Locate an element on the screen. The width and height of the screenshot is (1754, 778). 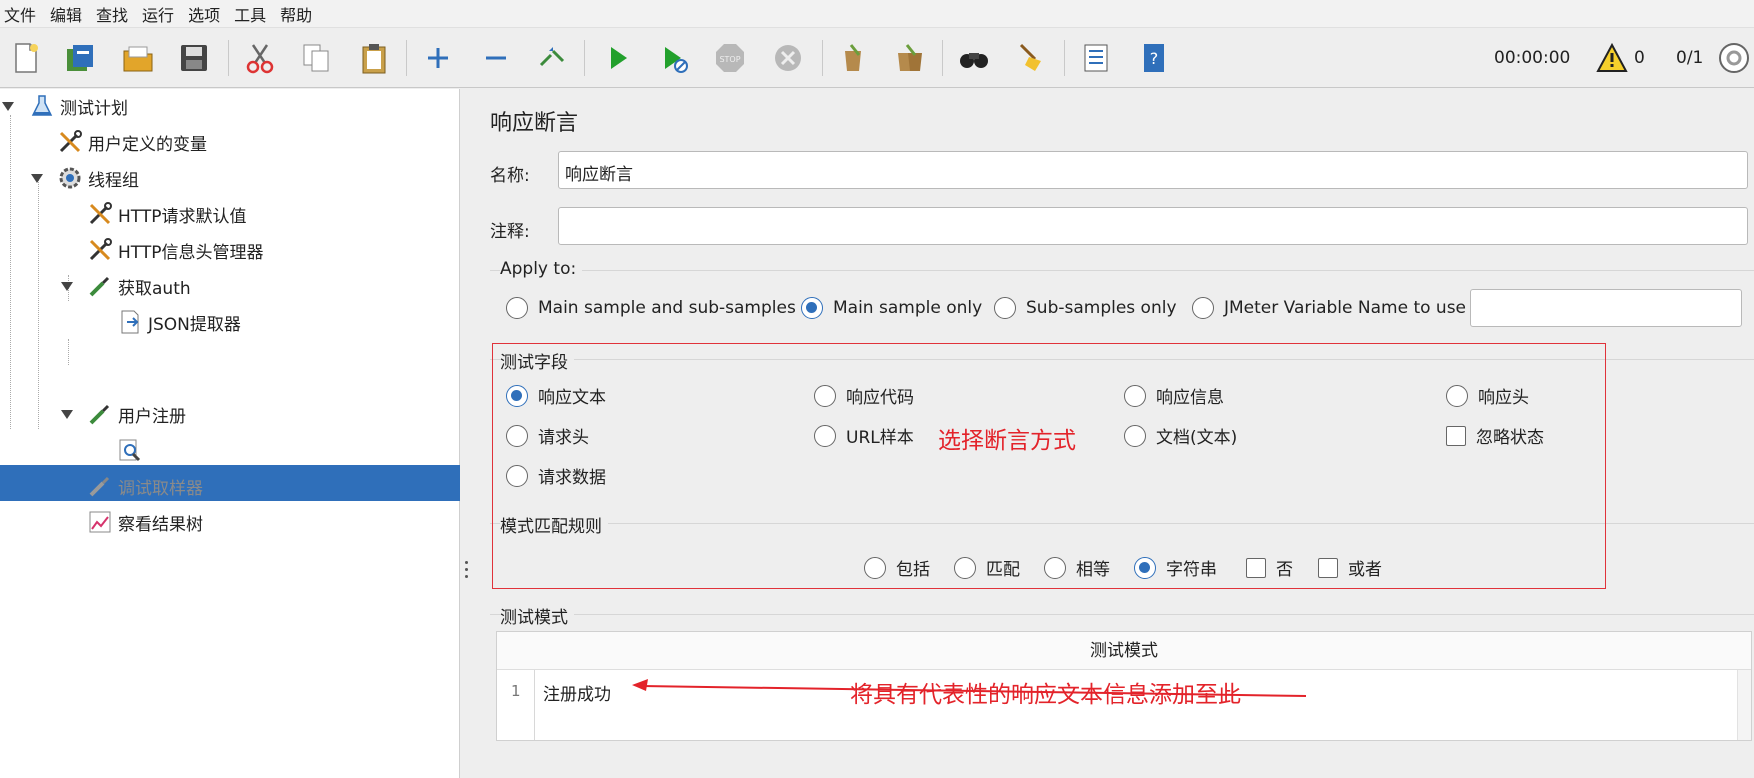
tree-item-thread-group: 线程组 is located at coordinates (97, 178).